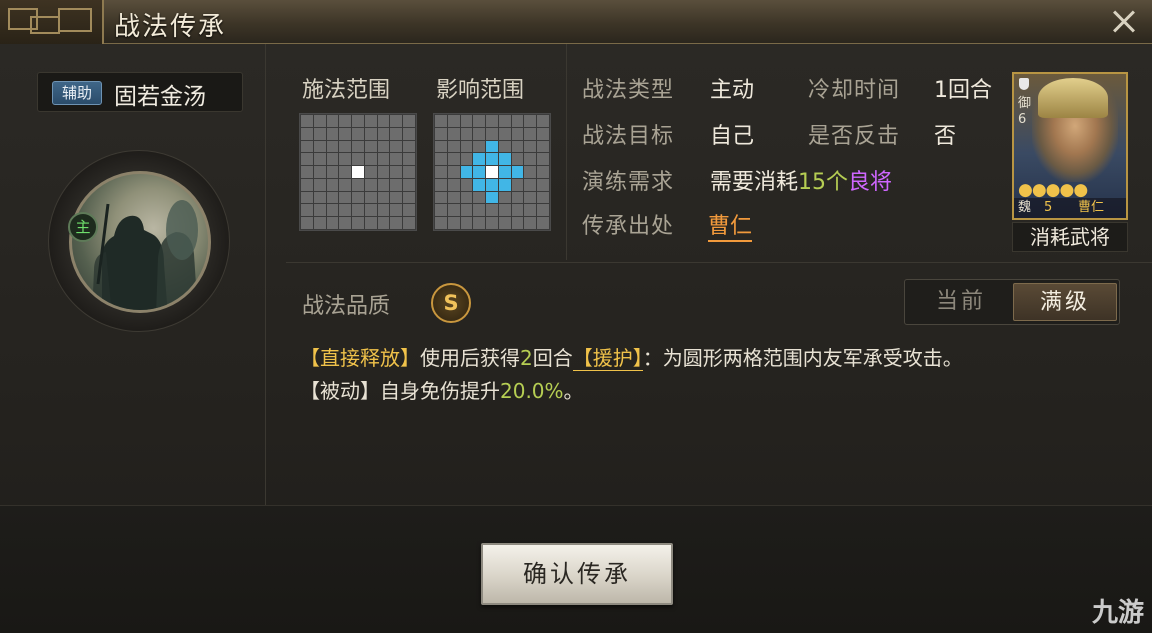 Image resolution: width=1152 pixels, height=633 pixels. What do you see at coordinates (170, 27) in the screenshot?
I see `dialog-title: 战法传承` at bounding box center [170, 27].